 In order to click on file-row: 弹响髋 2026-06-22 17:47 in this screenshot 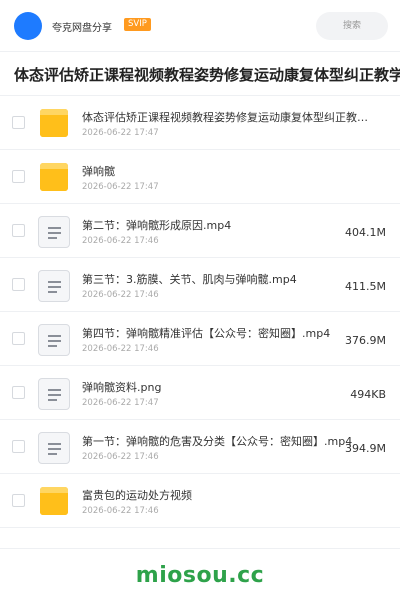, I will do `click(200, 177)`.